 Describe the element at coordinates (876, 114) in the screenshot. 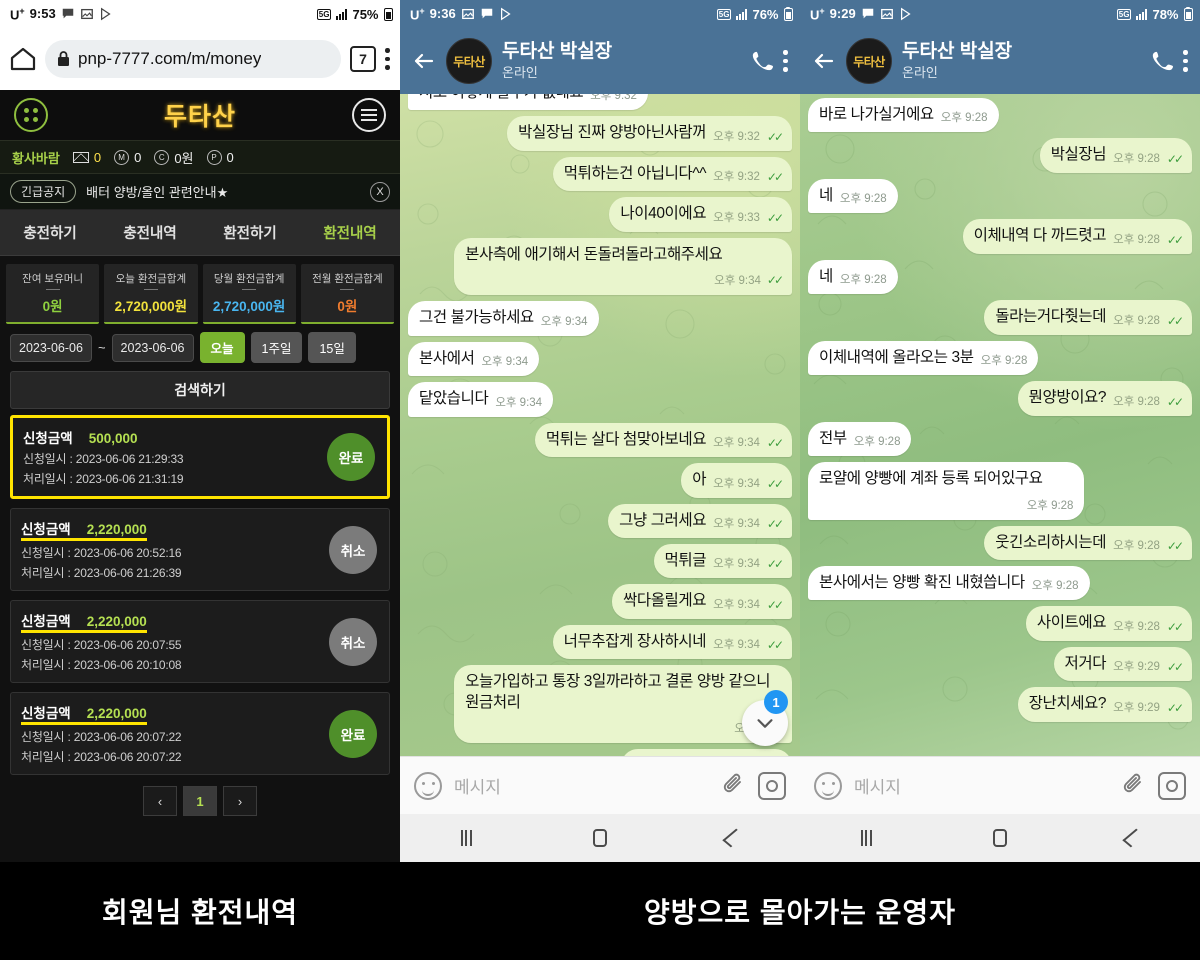

I see `message-text: 바로 나가실거에요` at that location.